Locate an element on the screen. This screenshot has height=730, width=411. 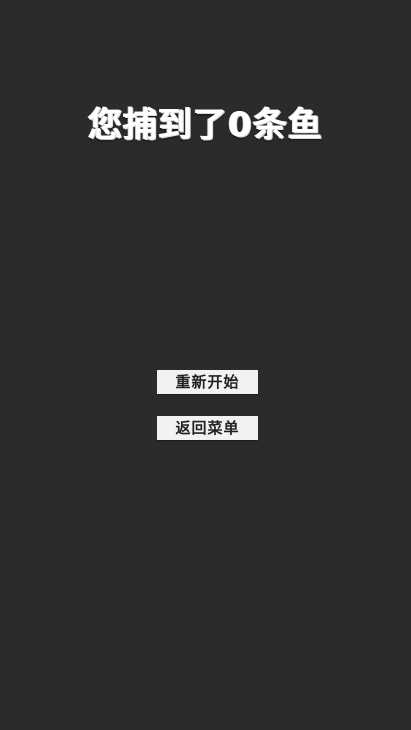
restart-button: 重新开始 is located at coordinates (207, 382).